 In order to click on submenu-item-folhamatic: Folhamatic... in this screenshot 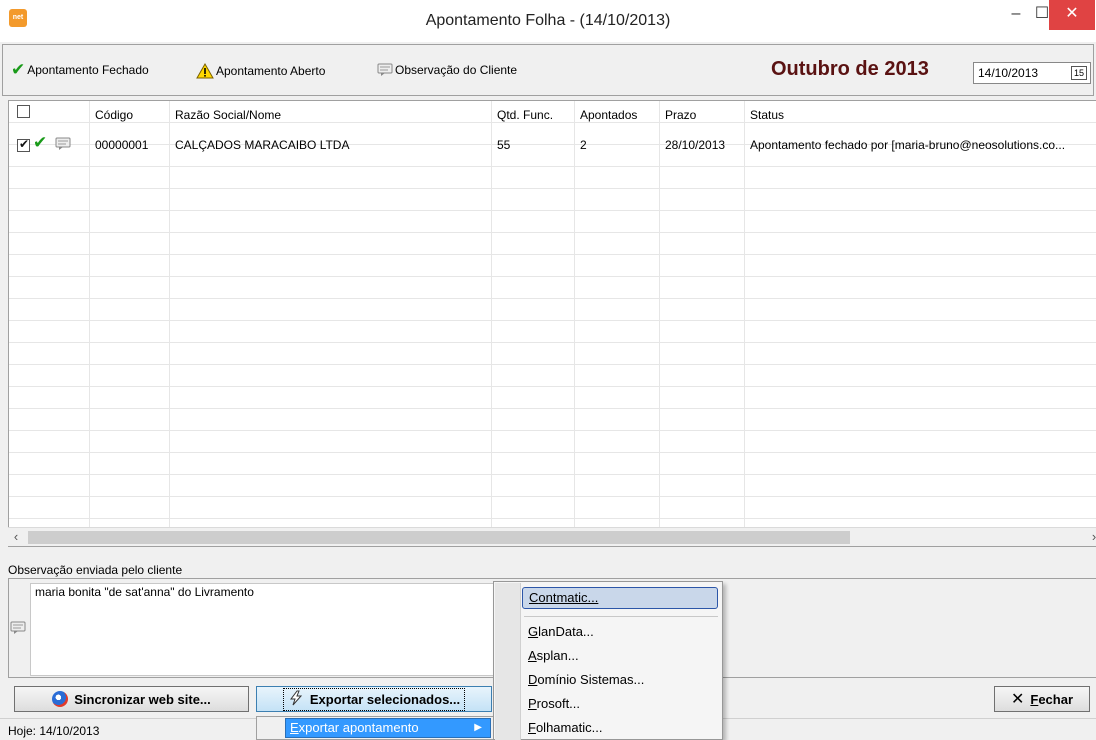, I will do `click(620, 728)`.